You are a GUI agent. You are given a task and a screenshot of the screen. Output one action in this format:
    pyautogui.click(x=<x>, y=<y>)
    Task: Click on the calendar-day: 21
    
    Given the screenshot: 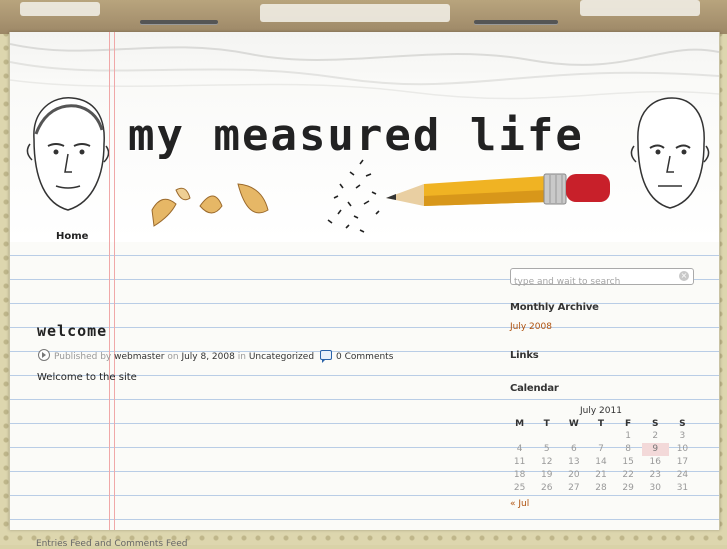 What is the action you would take?
    pyautogui.click(x=601, y=474)
    